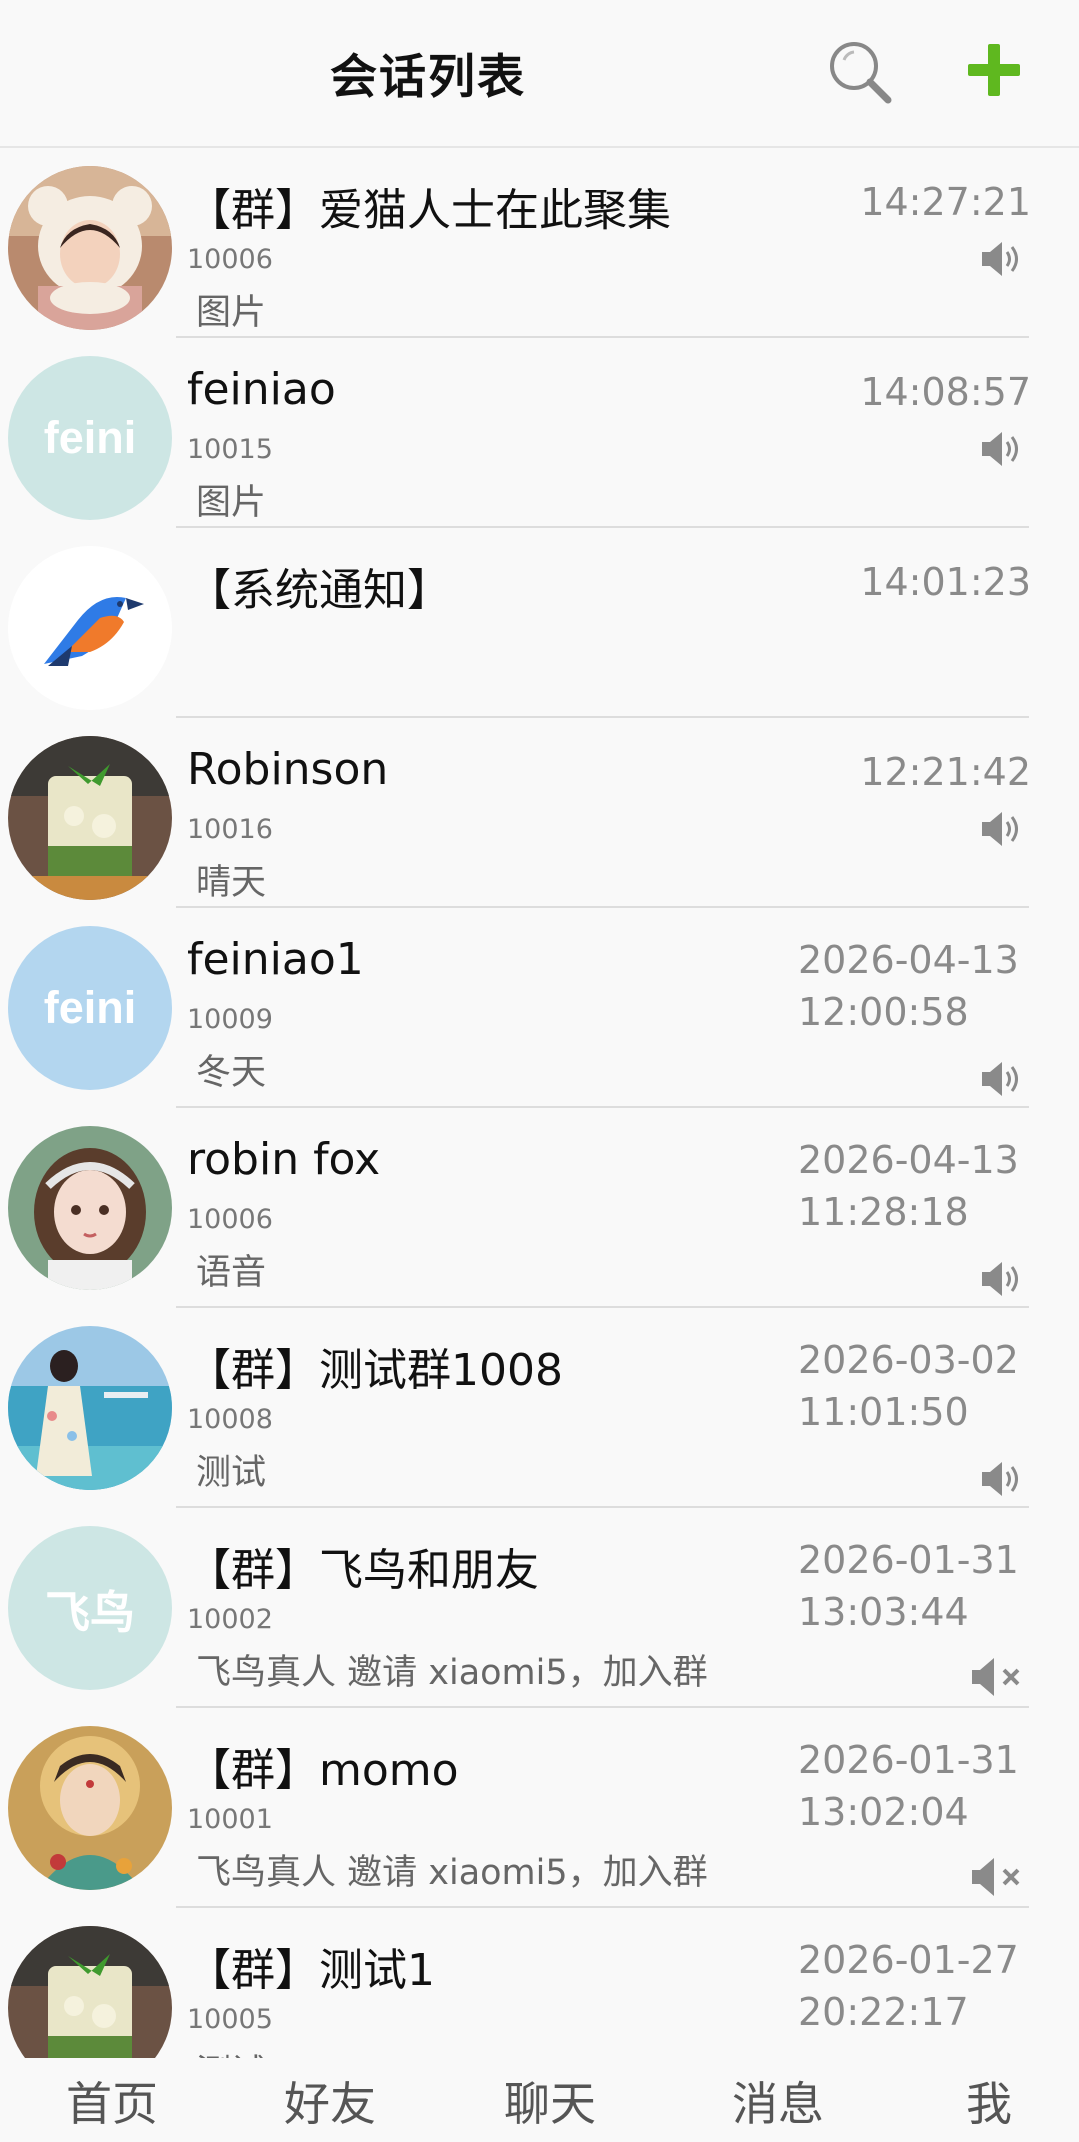 Image resolution: width=1079 pixels, height=2142 pixels. What do you see at coordinates (231, 883) in the screenshot?
I see `last-message: 晴天` at bounding box center [231, 883].